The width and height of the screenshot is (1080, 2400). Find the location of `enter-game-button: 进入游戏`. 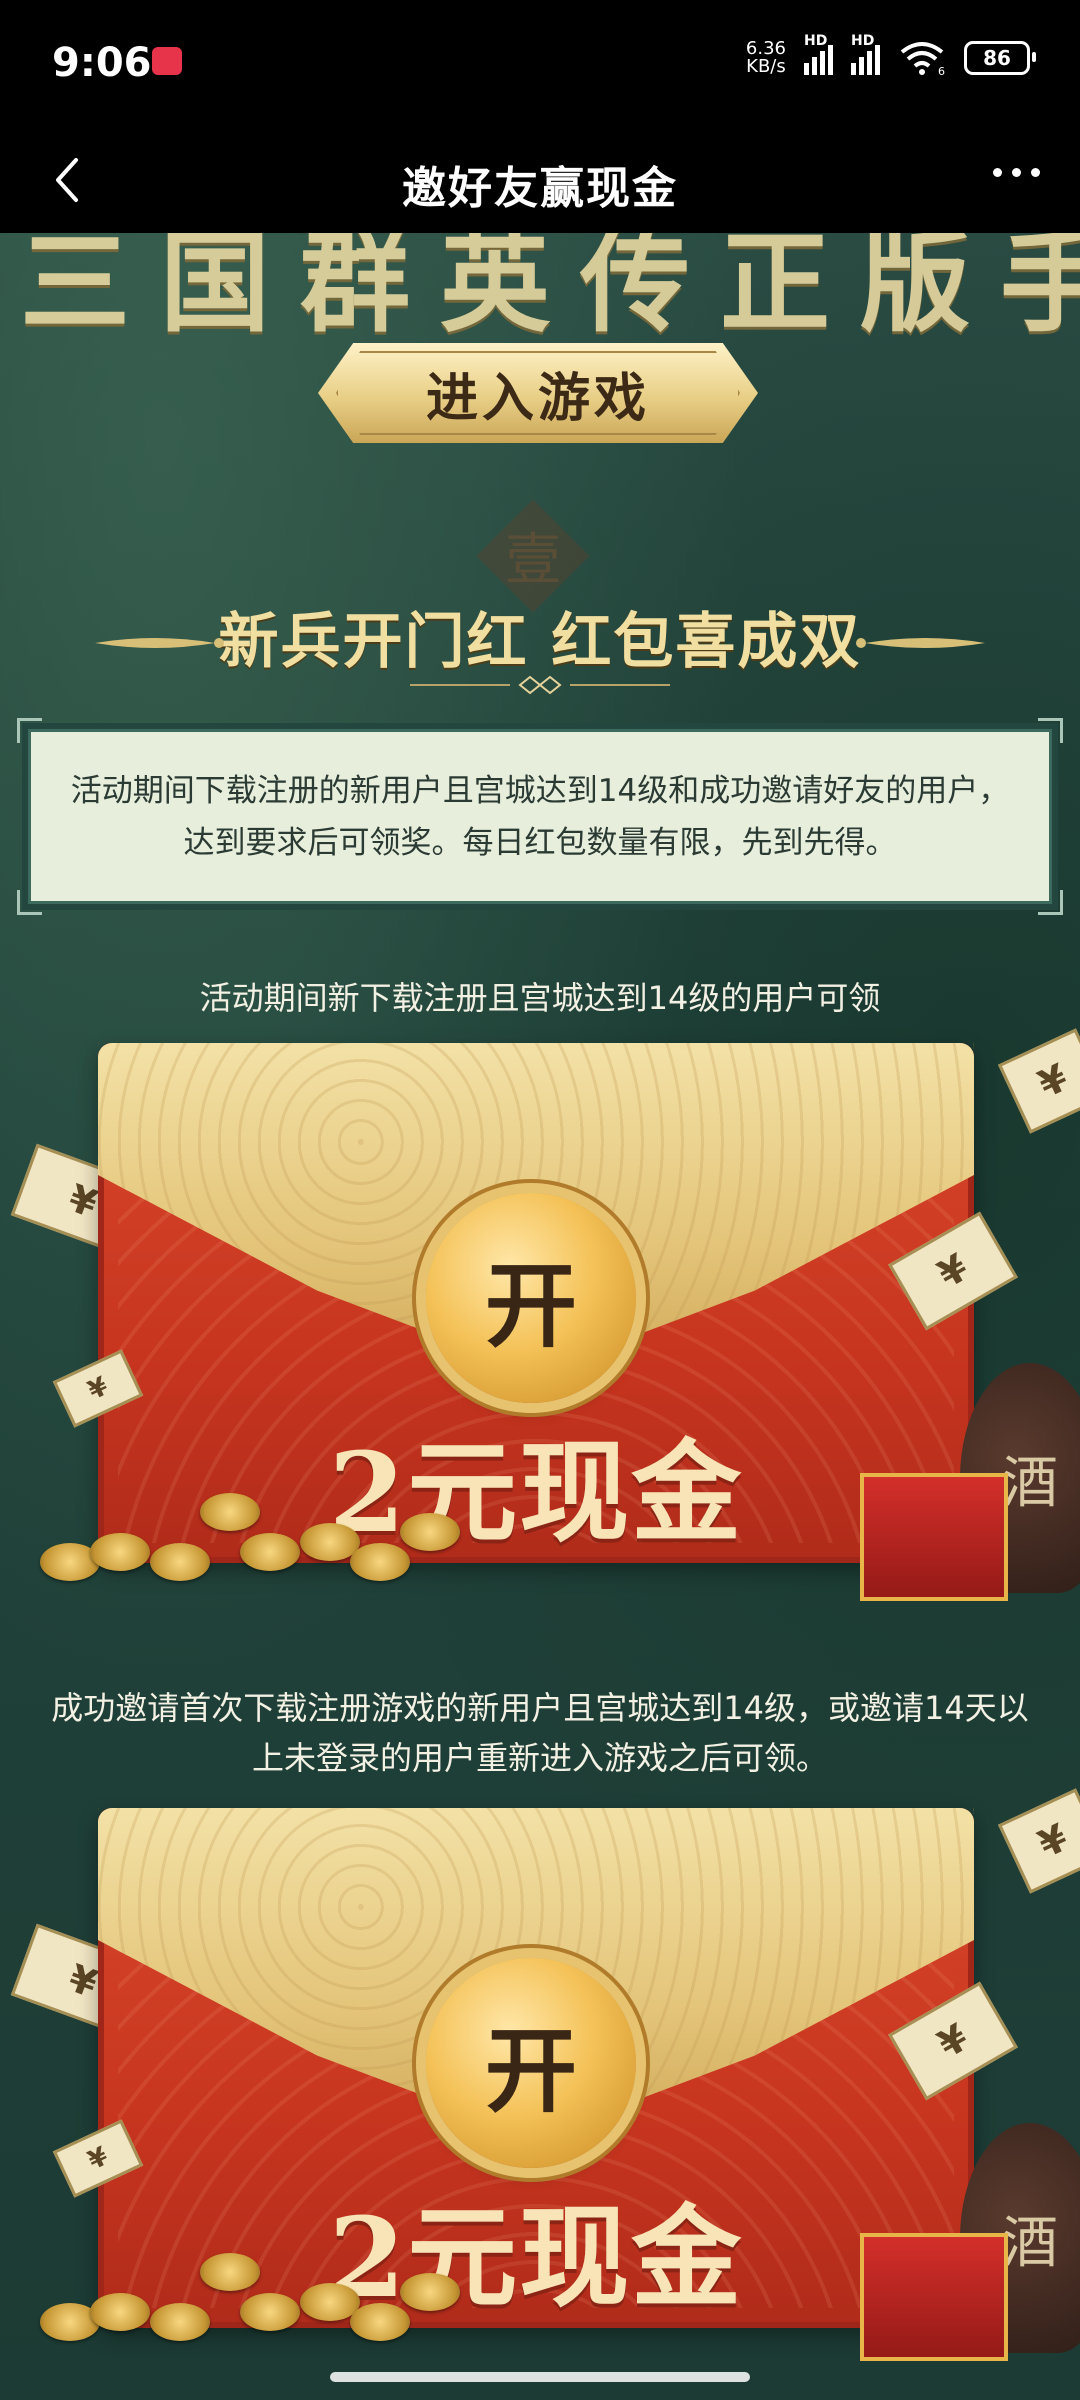

enter-game-button: 进入游戏 is located at coordinates (538, 393).